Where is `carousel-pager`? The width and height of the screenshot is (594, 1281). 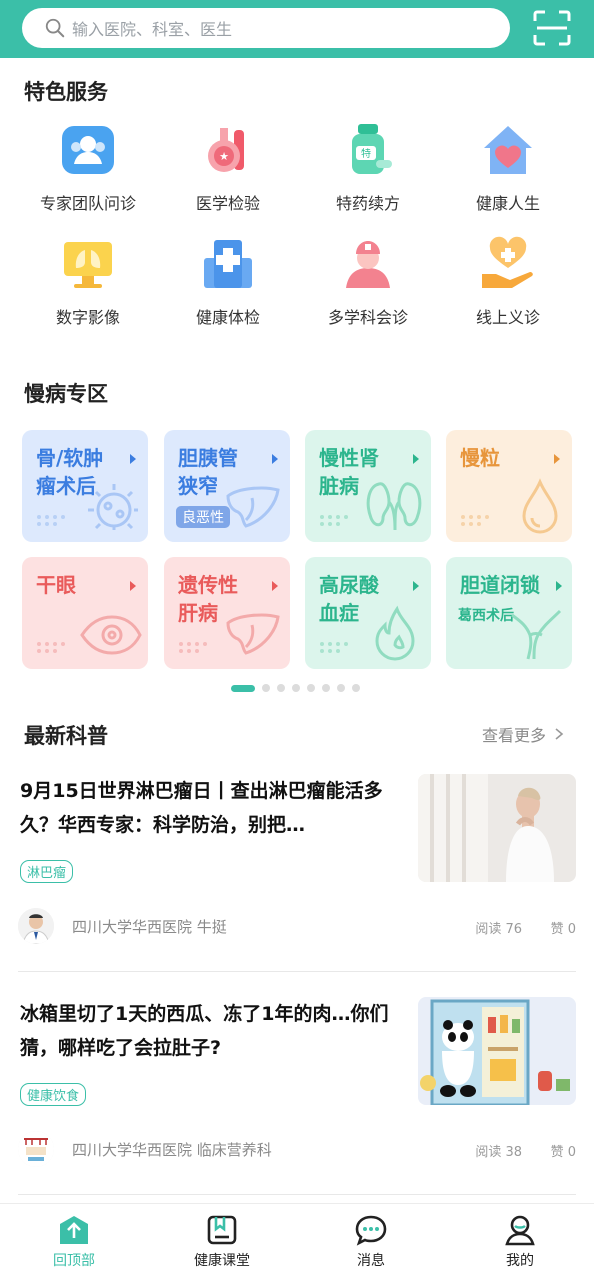 carousel-pager is located at coordinates (295, 688).